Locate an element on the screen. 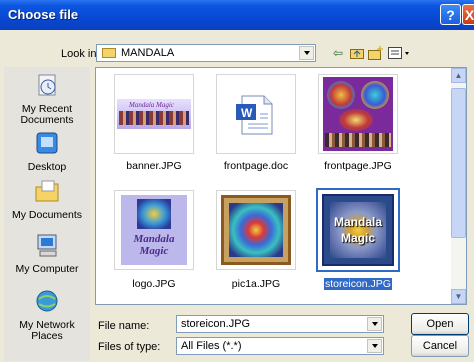 The image size is (474, 362). filename-label: File name: is located at coordinates (124, 326).